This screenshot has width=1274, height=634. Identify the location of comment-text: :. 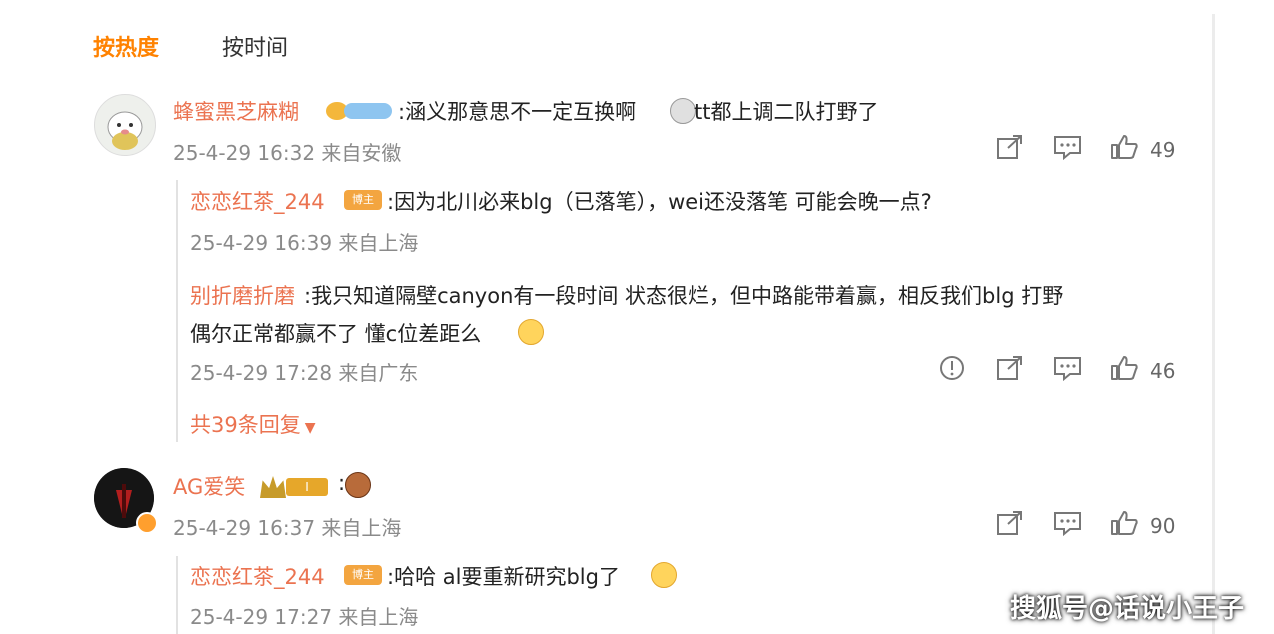
(342, 483).